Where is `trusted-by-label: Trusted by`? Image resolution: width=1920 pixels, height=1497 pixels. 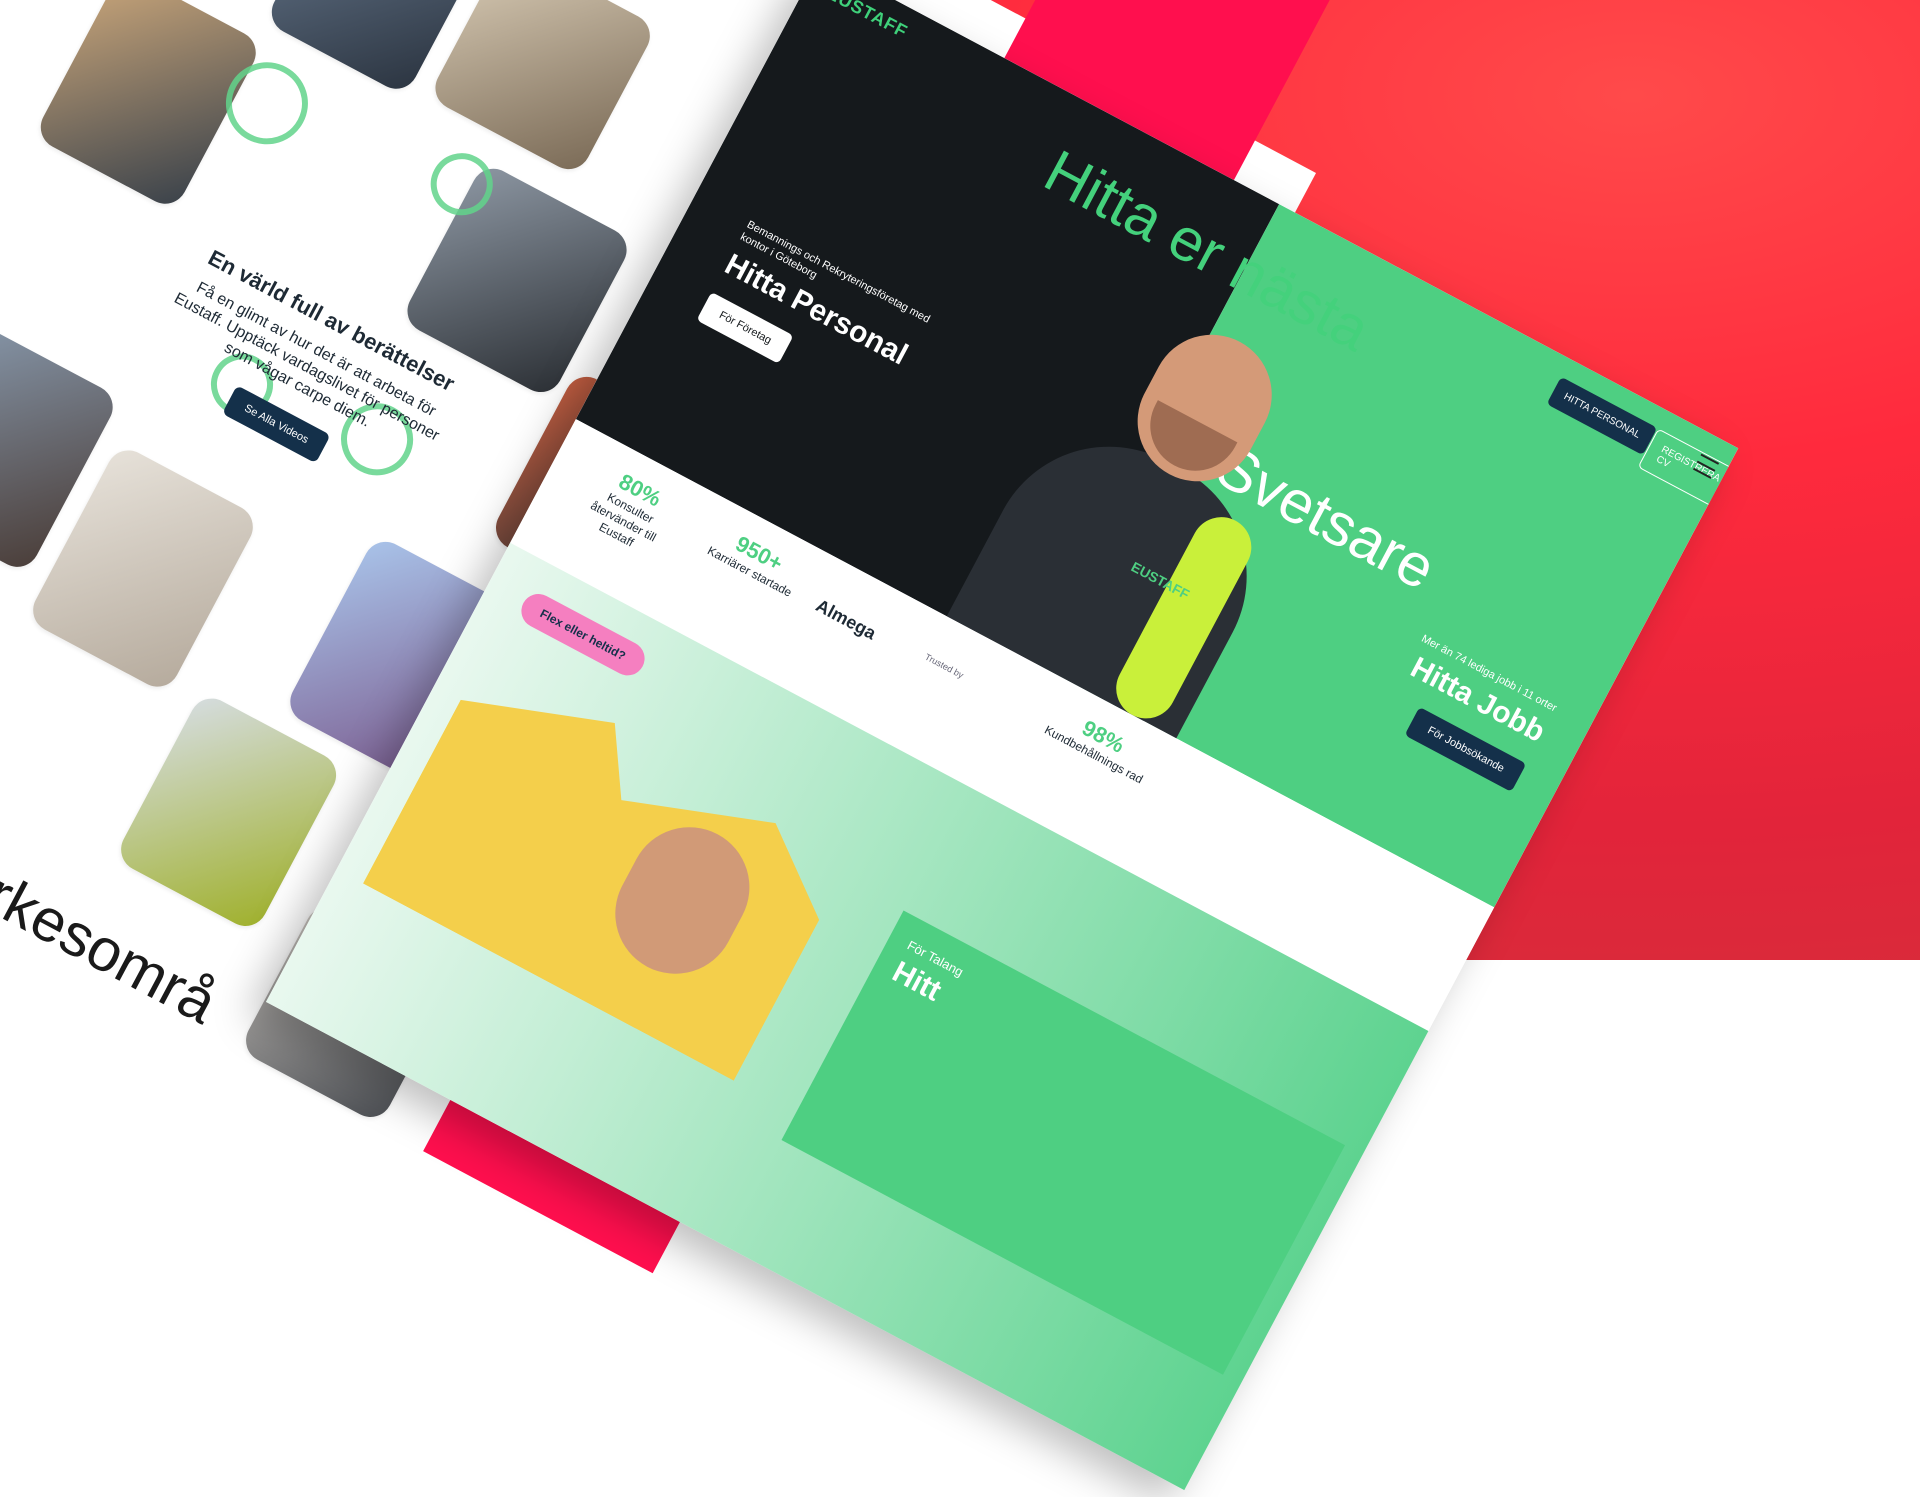 trusted-by-label: Trusted by is located at coordinates (944, 666).